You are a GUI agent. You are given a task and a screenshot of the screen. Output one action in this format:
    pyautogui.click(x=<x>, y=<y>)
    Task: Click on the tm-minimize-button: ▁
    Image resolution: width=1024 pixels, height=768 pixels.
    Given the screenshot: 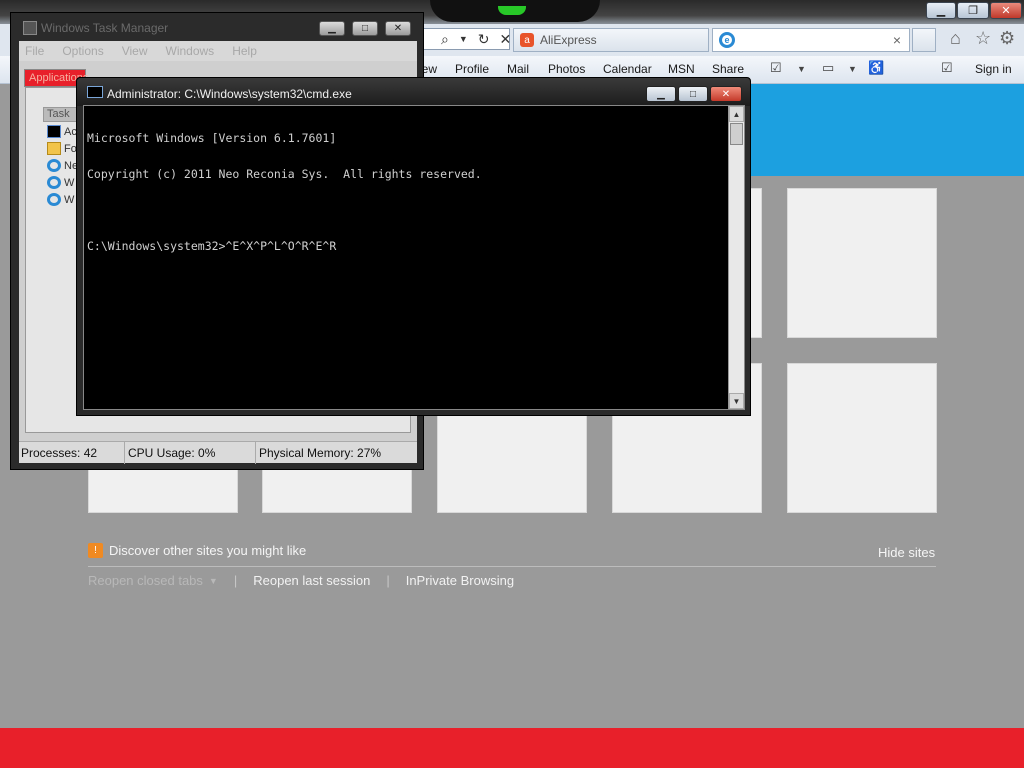 What is the action you would take?
    pyautogui.click(x=332, y=28)
    